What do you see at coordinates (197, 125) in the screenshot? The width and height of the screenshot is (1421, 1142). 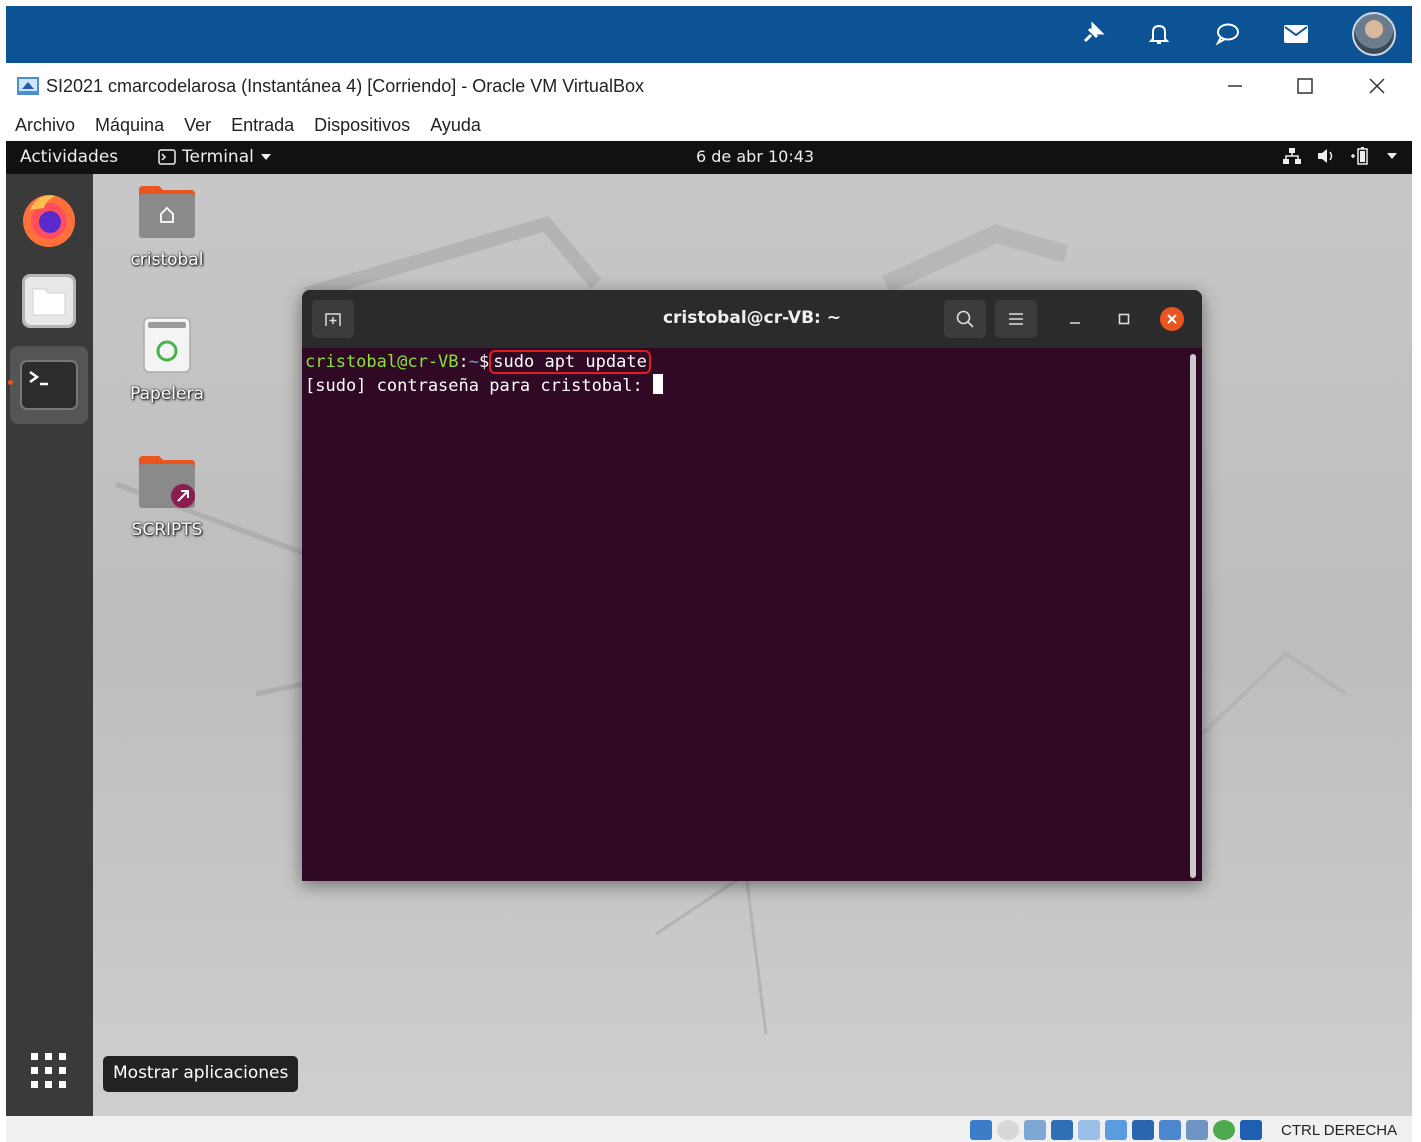 I see `menu-ver: Ver` at bounding box center [197, 125].